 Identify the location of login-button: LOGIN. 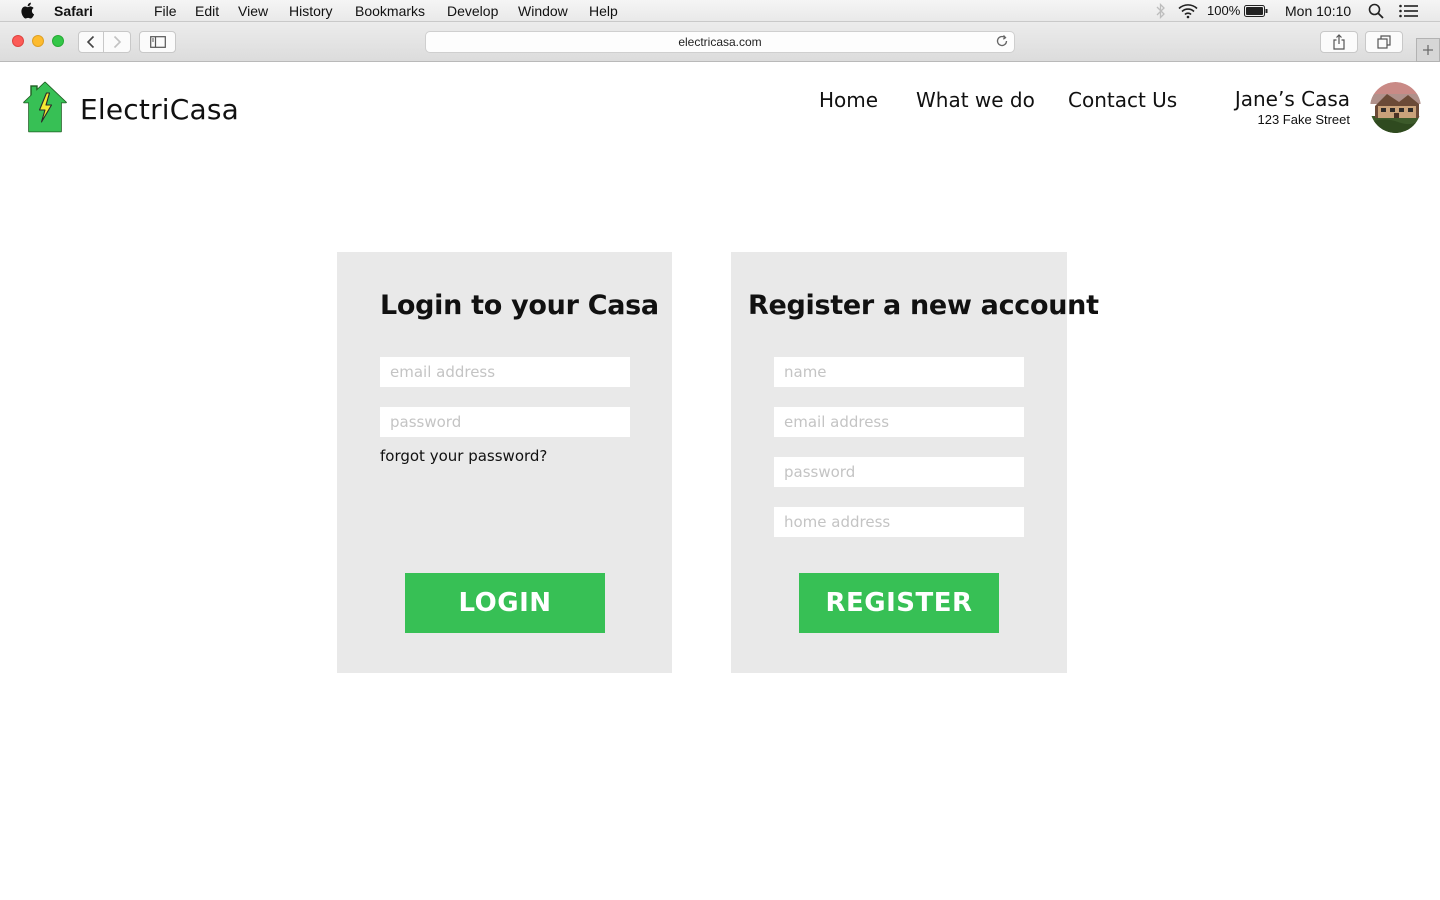
(505, 603).